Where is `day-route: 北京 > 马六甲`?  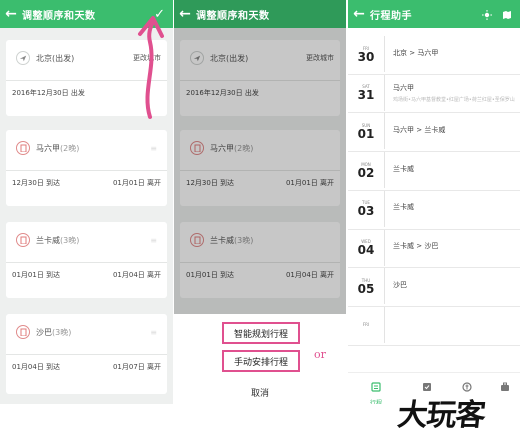 day-route: 北京 > 马六甲 is located at coordinates (416, 52).